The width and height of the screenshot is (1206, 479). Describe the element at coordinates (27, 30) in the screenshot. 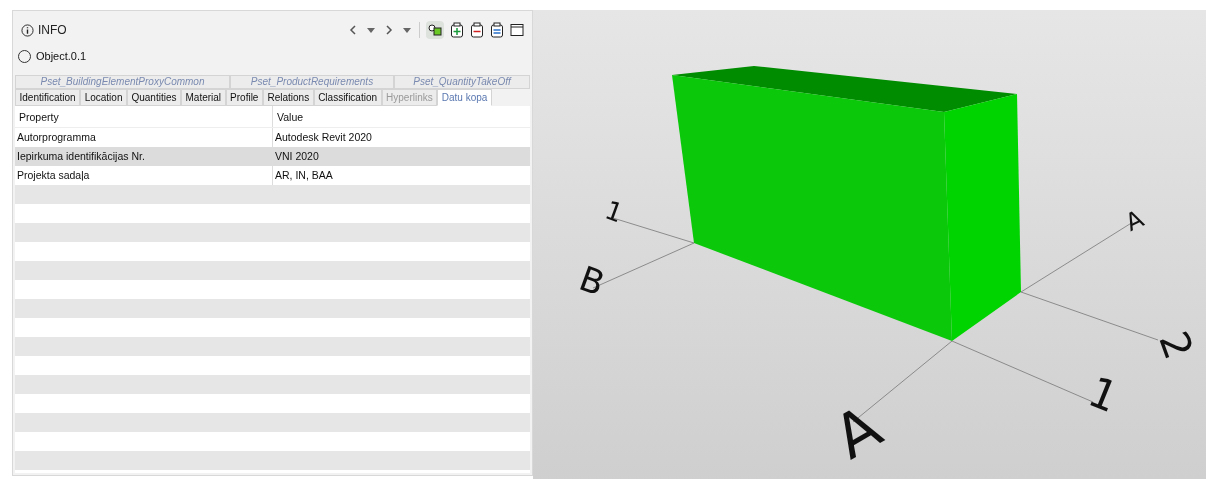

I see `info-icon` at that location.